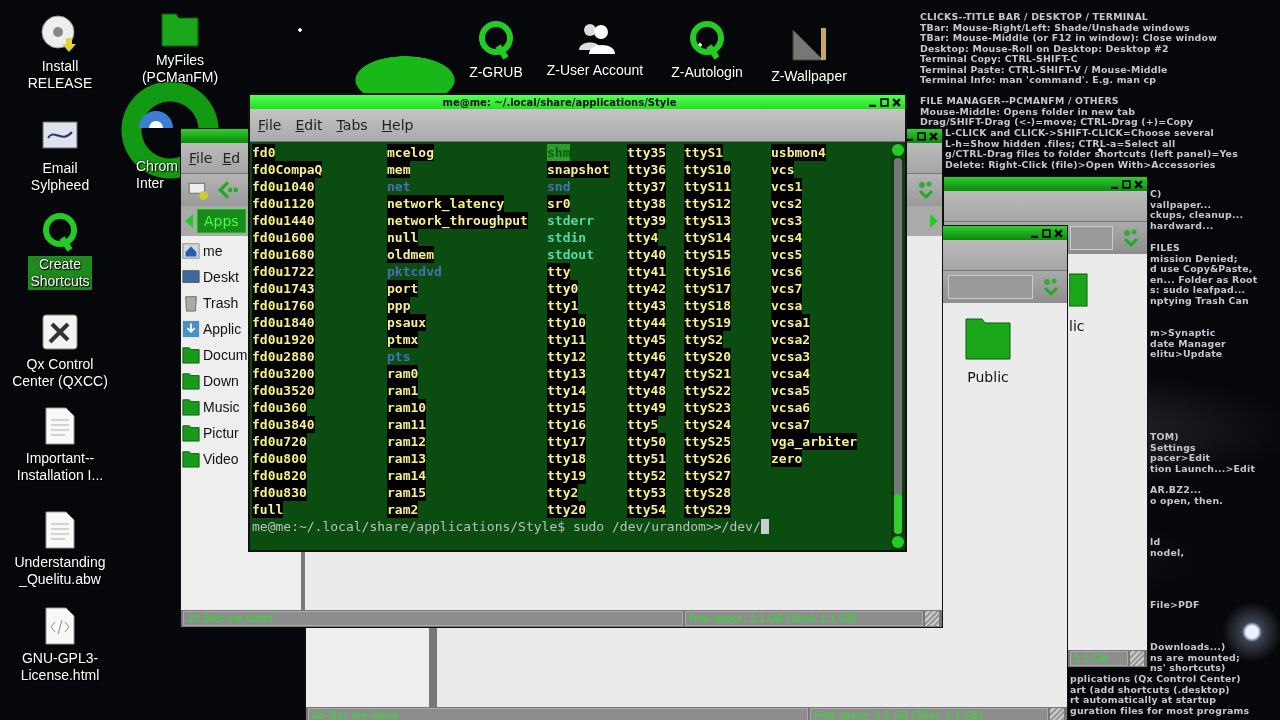 The height and width of the screenshot is (720, 1280). Describe the element at coordinates (1020, 101) in the screenshot. I see `note-line: FILE MANAGER--PCMANFM / OTHERS` at that location.